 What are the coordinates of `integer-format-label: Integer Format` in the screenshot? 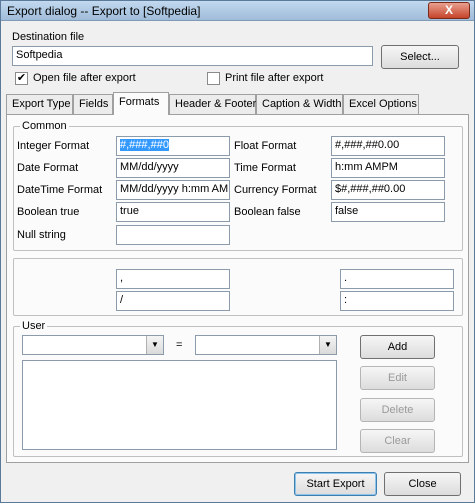 It's located at (53, 146).